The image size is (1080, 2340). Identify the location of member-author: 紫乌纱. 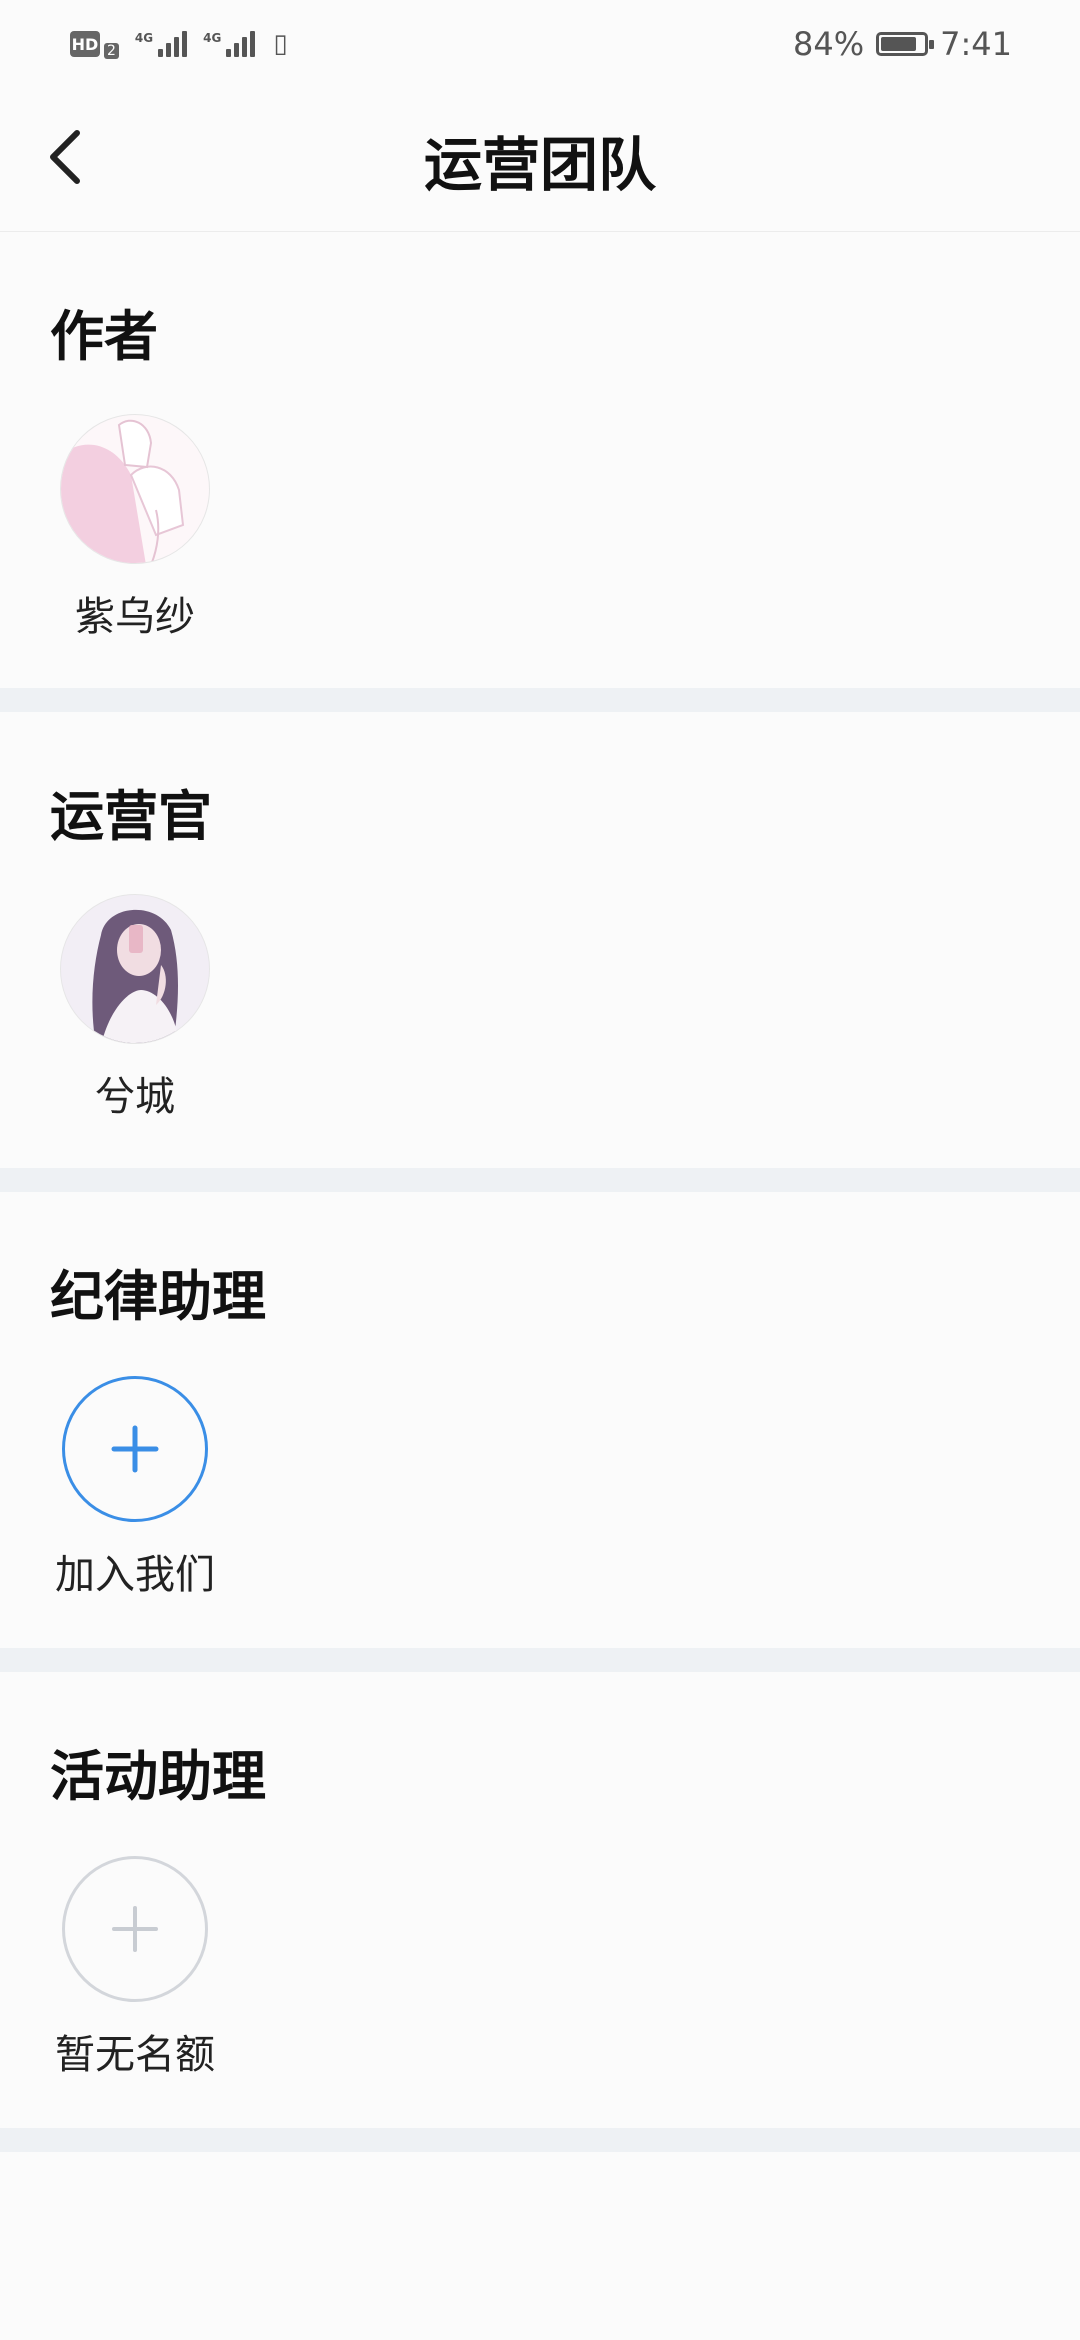
(135, 528).